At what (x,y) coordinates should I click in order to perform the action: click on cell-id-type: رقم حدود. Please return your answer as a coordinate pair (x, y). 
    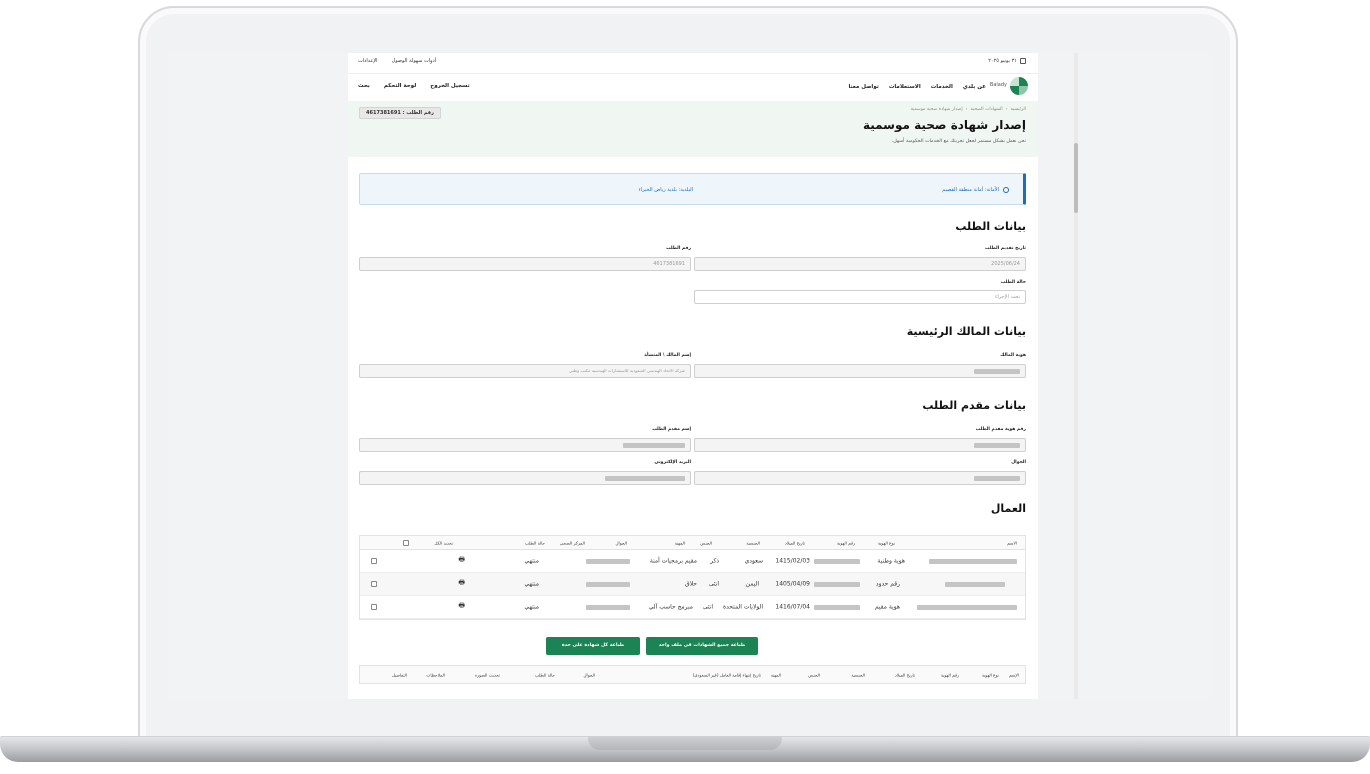
    Looking at the image, I should click on (887, 584).